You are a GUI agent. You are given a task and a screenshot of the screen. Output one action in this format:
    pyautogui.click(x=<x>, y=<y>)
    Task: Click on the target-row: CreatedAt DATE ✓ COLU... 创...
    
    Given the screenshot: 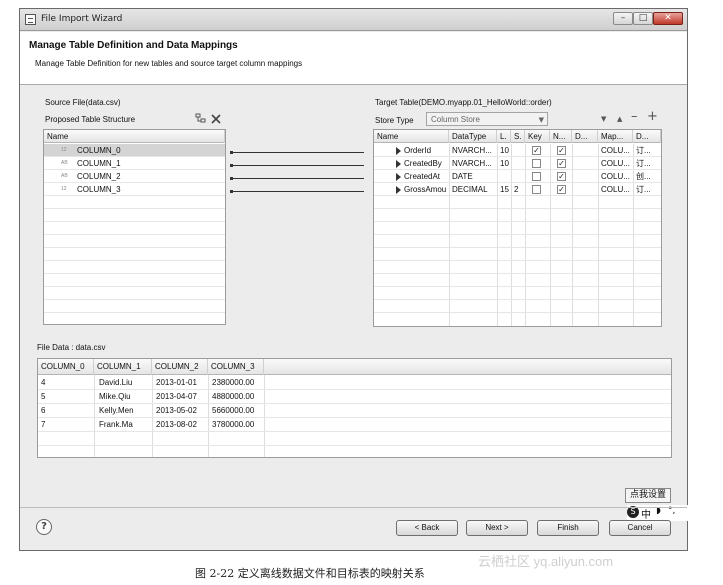 What is the action you would take?
    pyautogui.click(x=517, y=176)
    